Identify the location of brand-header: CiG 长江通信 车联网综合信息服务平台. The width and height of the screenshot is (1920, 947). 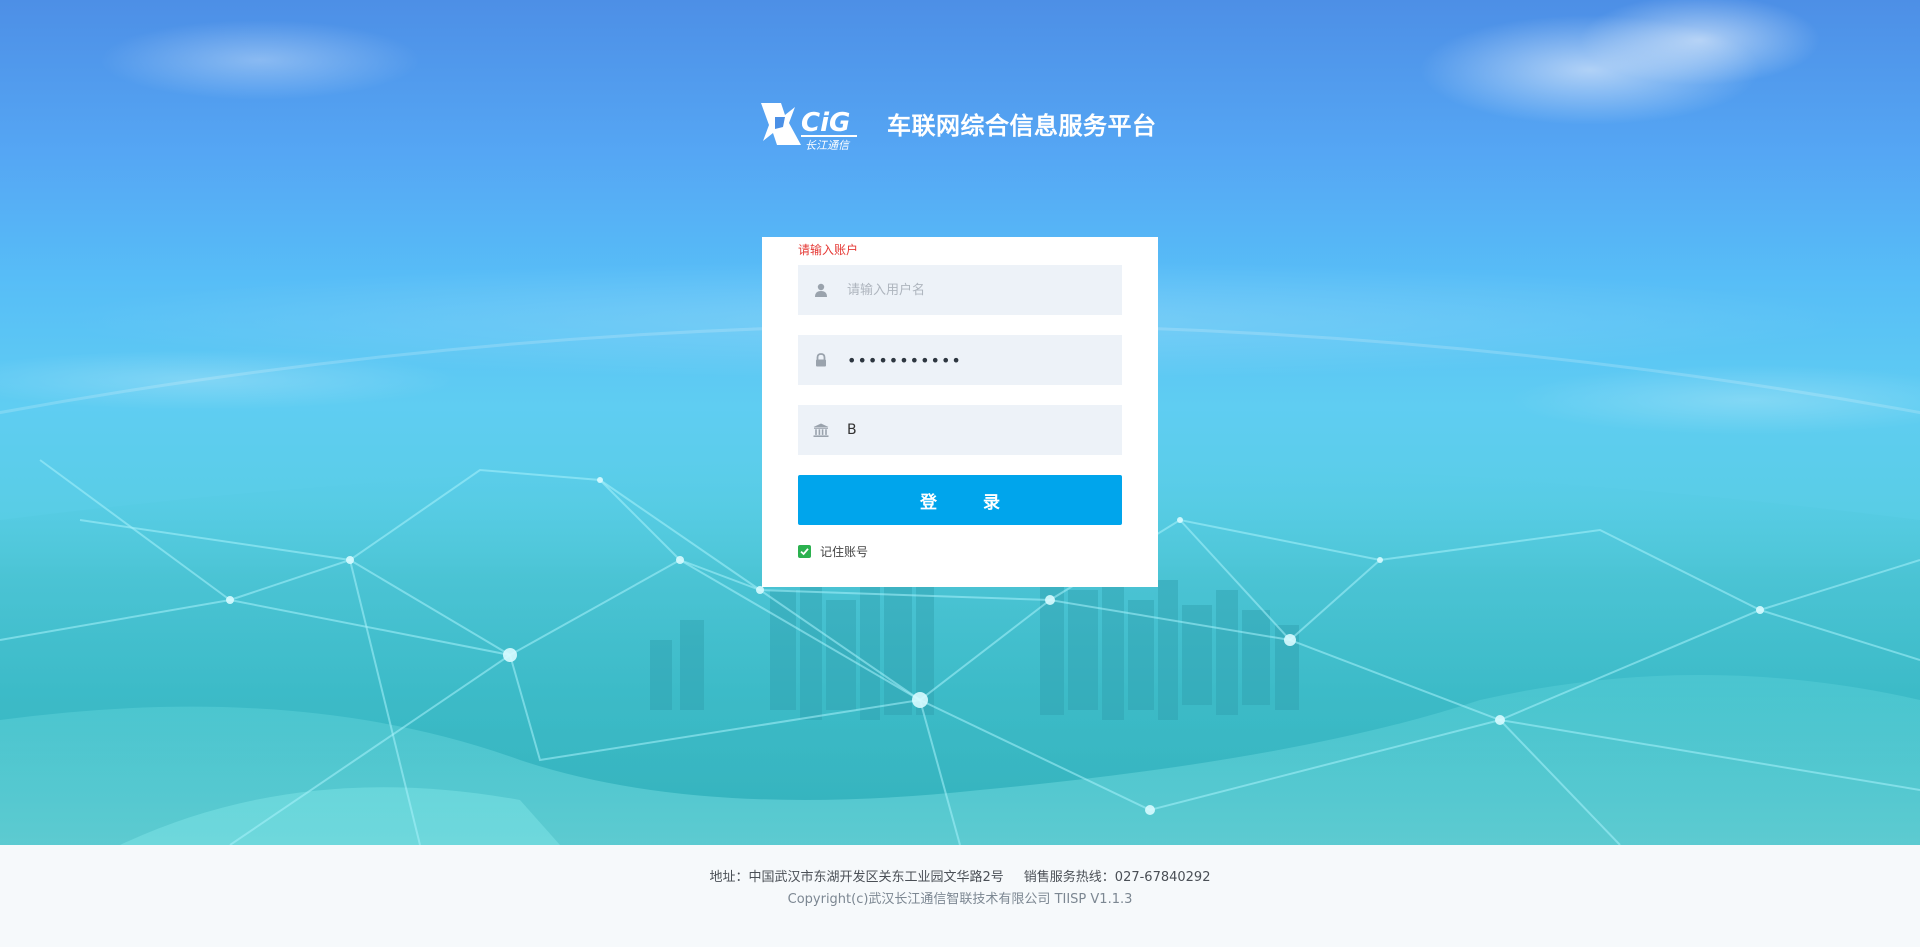
(956, 123).